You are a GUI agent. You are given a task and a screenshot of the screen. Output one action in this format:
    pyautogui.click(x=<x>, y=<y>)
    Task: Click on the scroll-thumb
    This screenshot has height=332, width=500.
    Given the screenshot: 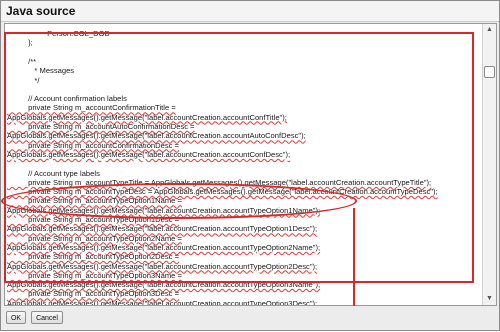 What is the action you would take?
    pyautogui.click(x=489, y=72)
    